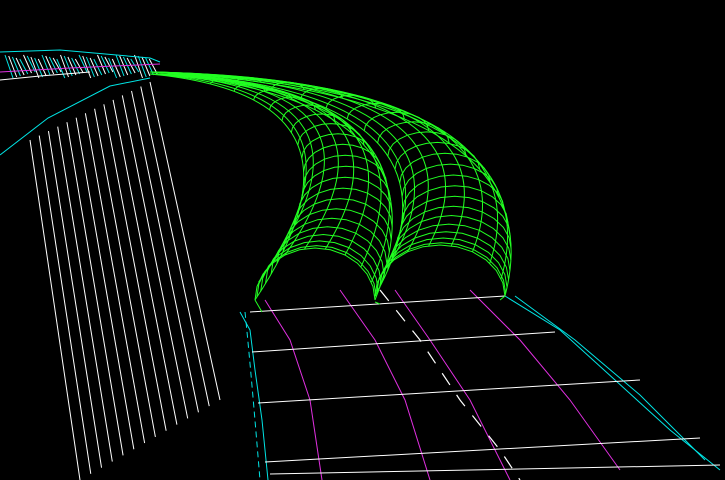  I want to click on embankment-top-edge, so click(75, 116).